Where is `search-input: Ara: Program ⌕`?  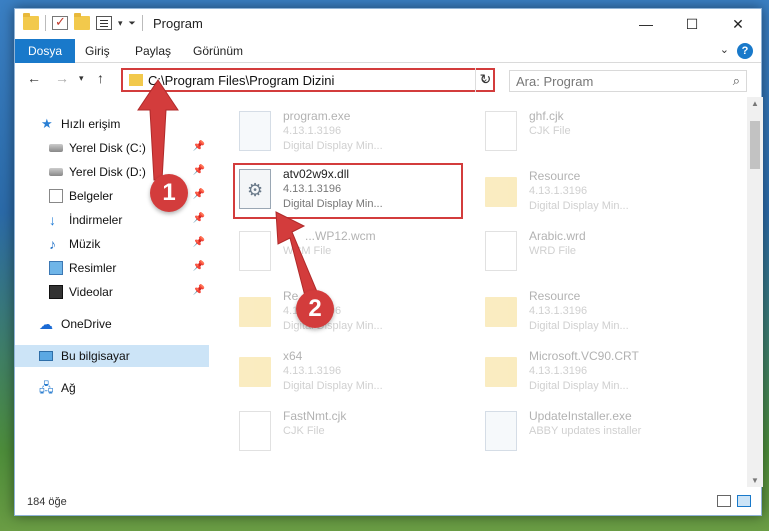 search-input: Ara: Program ⌕ is located at coordinates (628, 81).